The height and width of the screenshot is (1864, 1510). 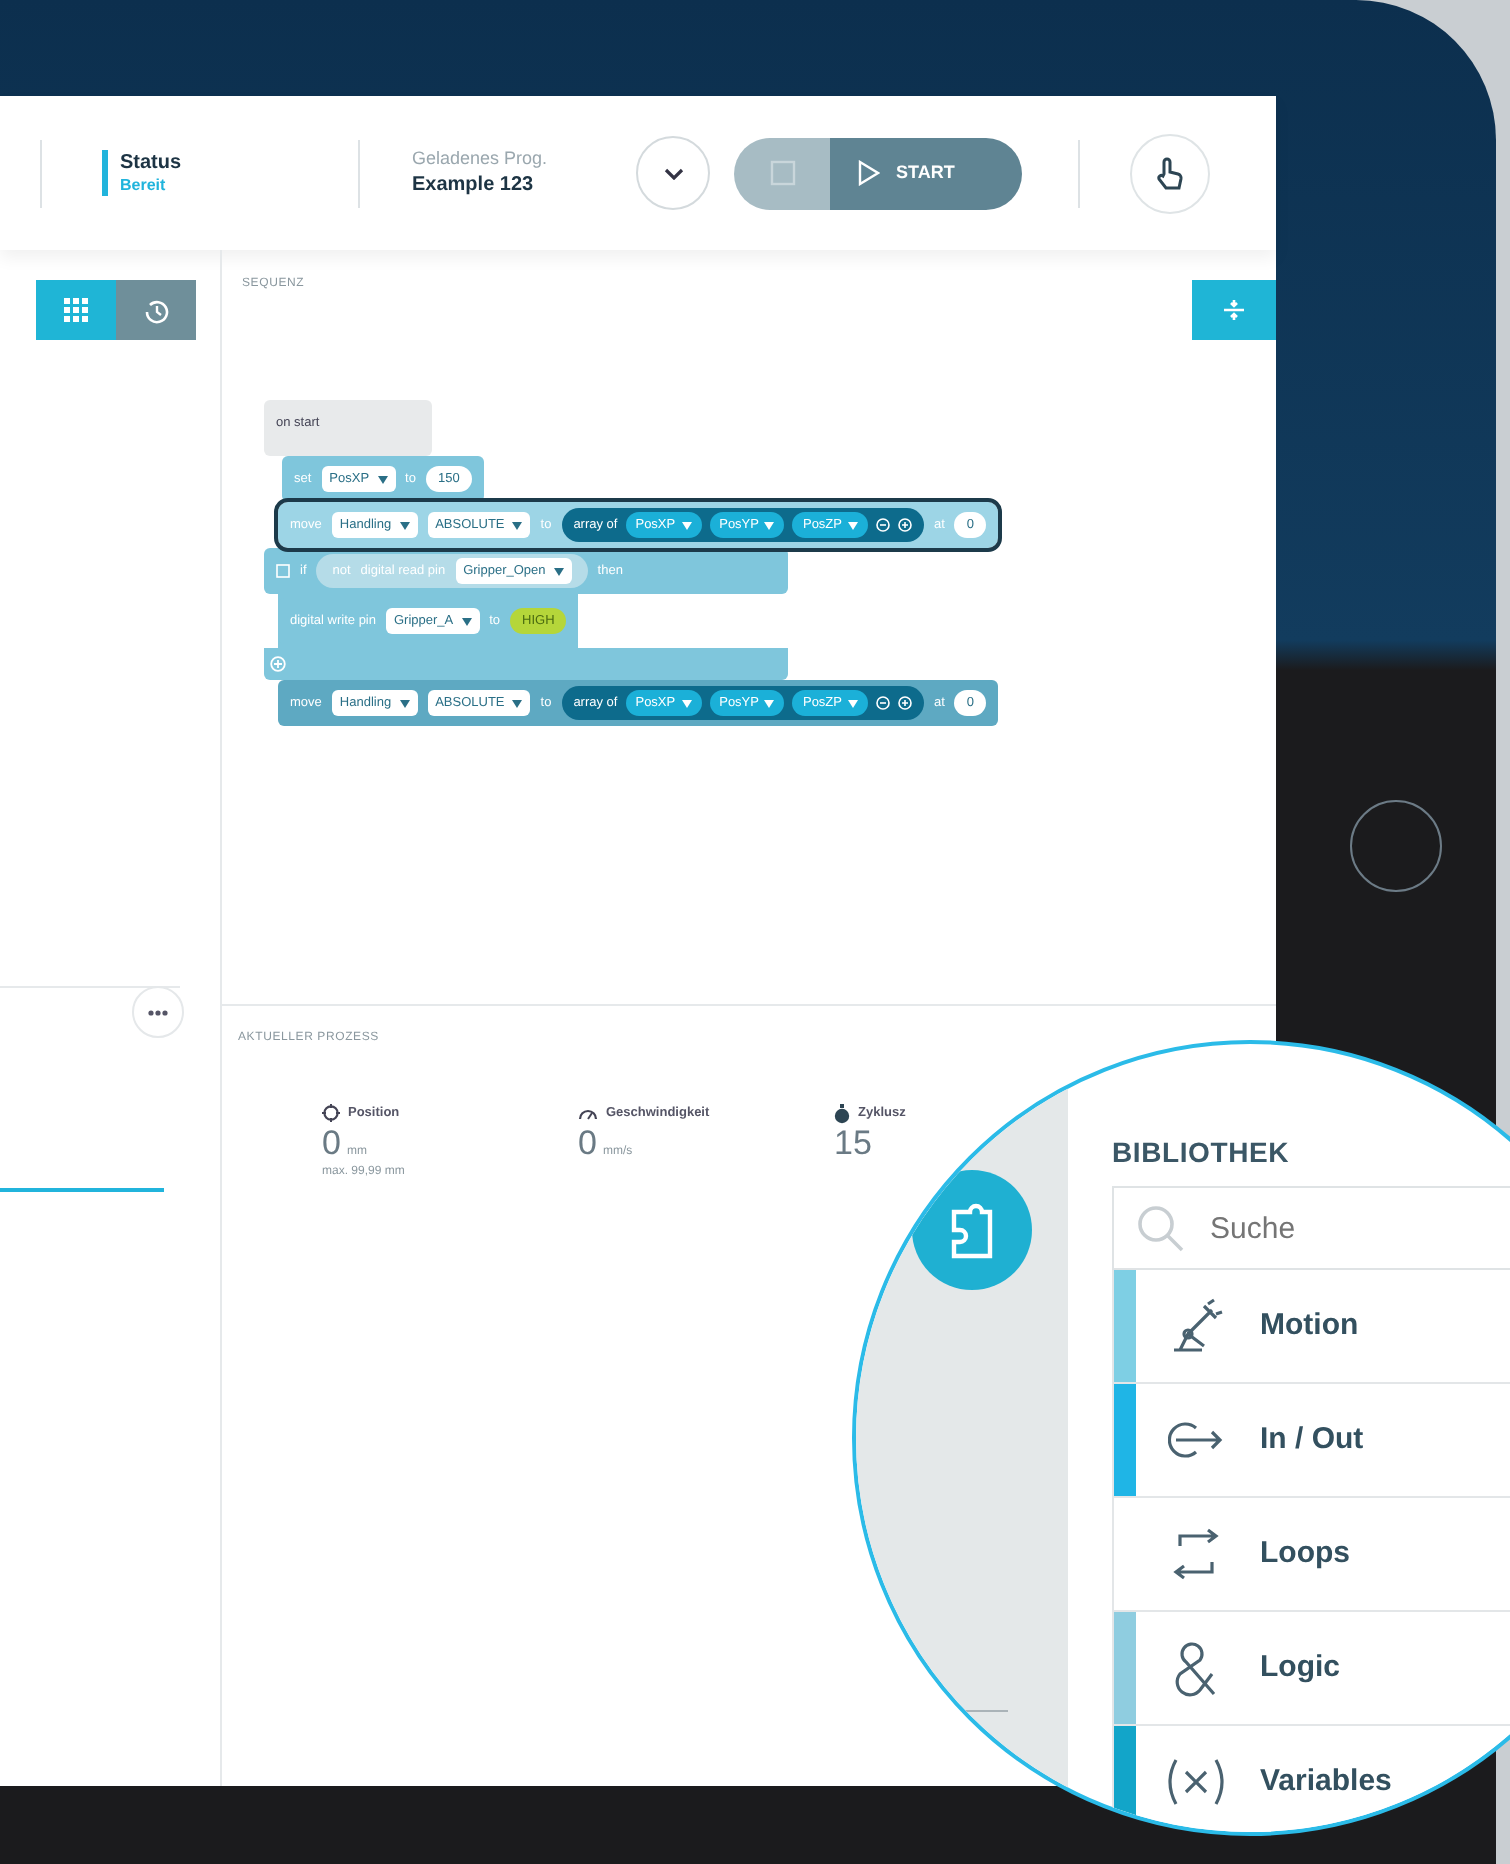 I want to click on puzzle-icon, so click(x=972, y=1230).